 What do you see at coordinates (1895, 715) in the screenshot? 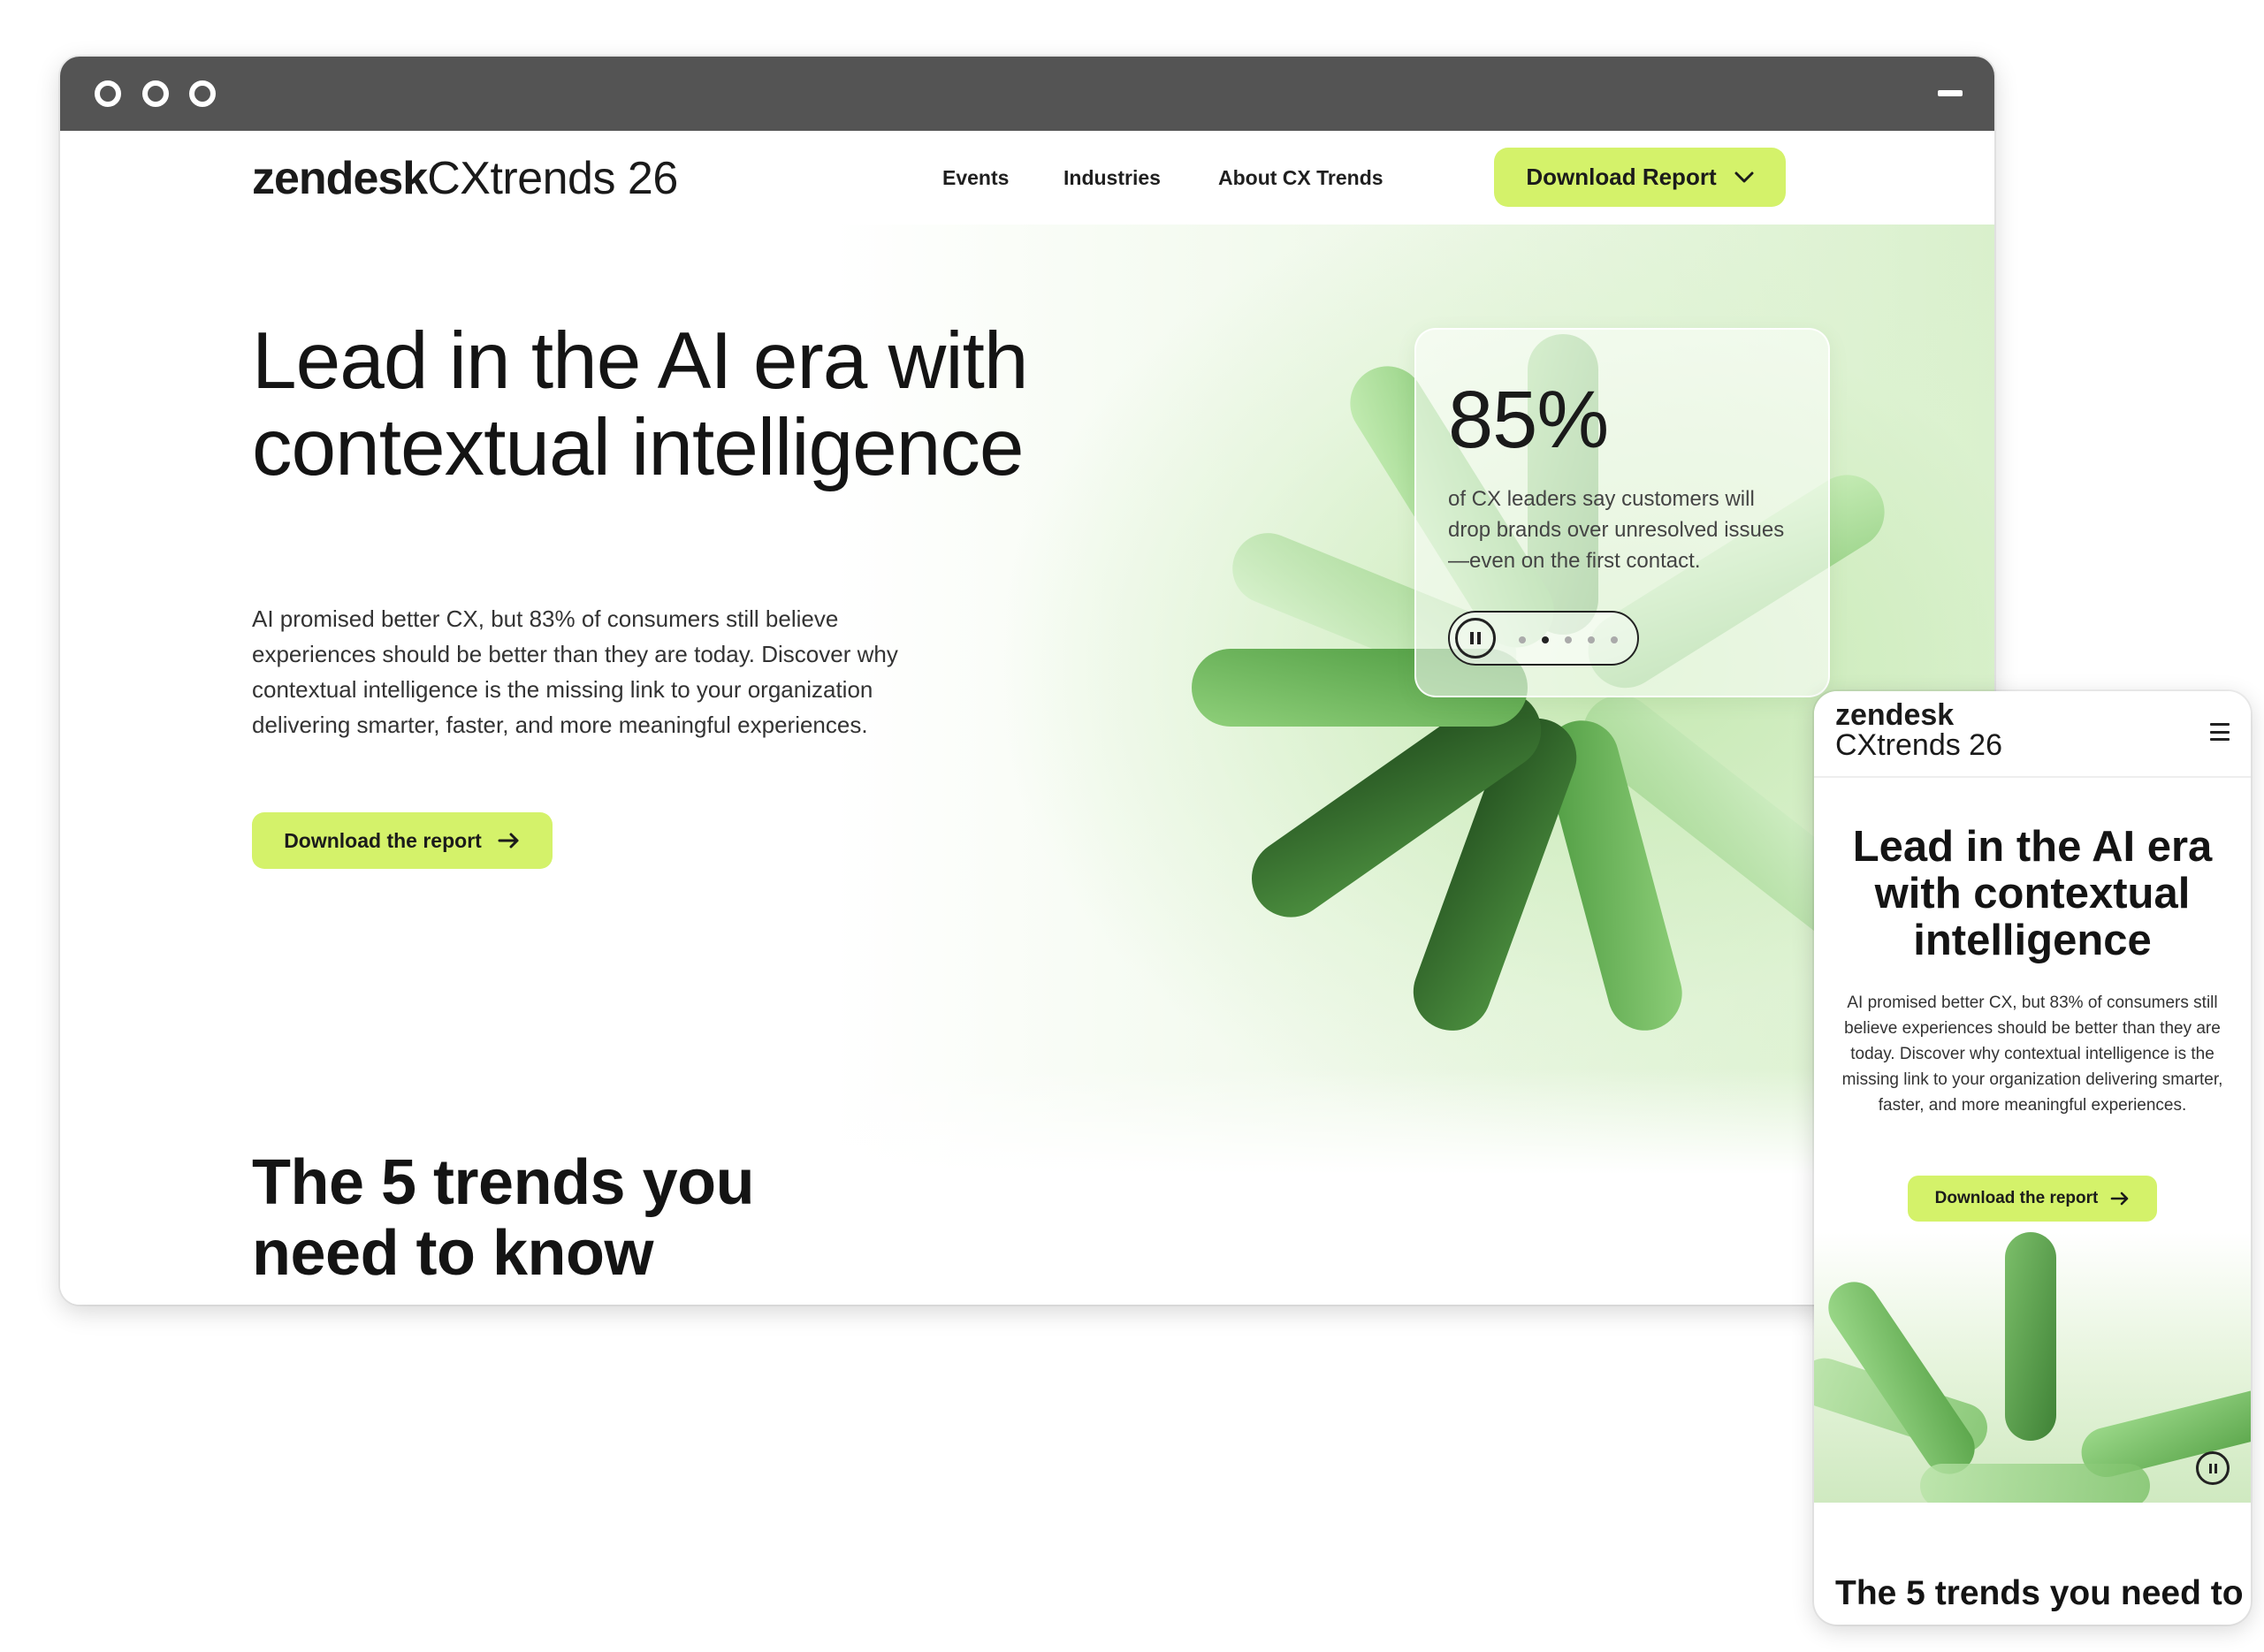
I see `mobile-logo-brand: zendesk` at bounding box center [1895, 715].